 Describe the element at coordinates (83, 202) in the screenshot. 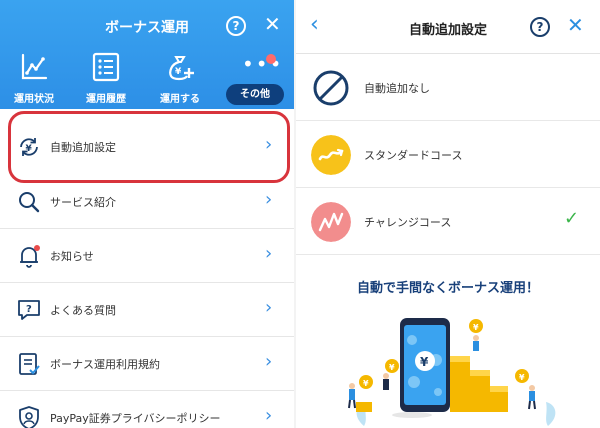

I see `menu-label: サービス紹介` at that location.